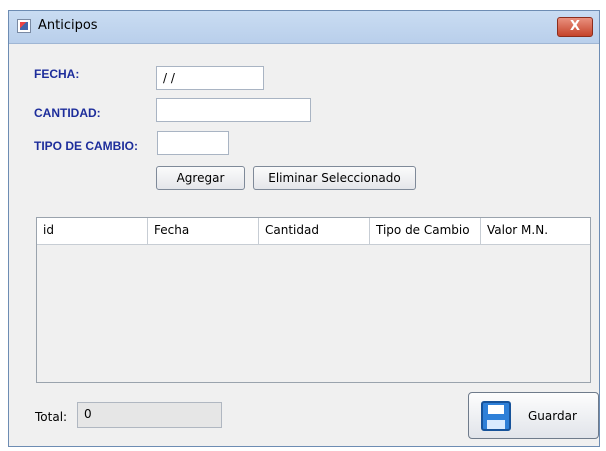 The width and height of the screenshot is (606, 451). I want to click on close-button: X, so click(575, 27).